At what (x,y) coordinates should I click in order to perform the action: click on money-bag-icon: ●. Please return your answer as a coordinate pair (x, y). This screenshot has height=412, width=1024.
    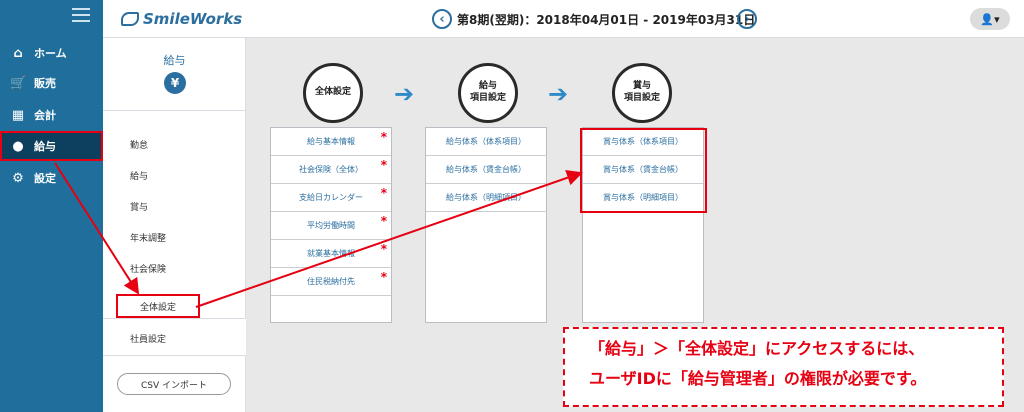
    Looking at the image, I should click on (18, 146).